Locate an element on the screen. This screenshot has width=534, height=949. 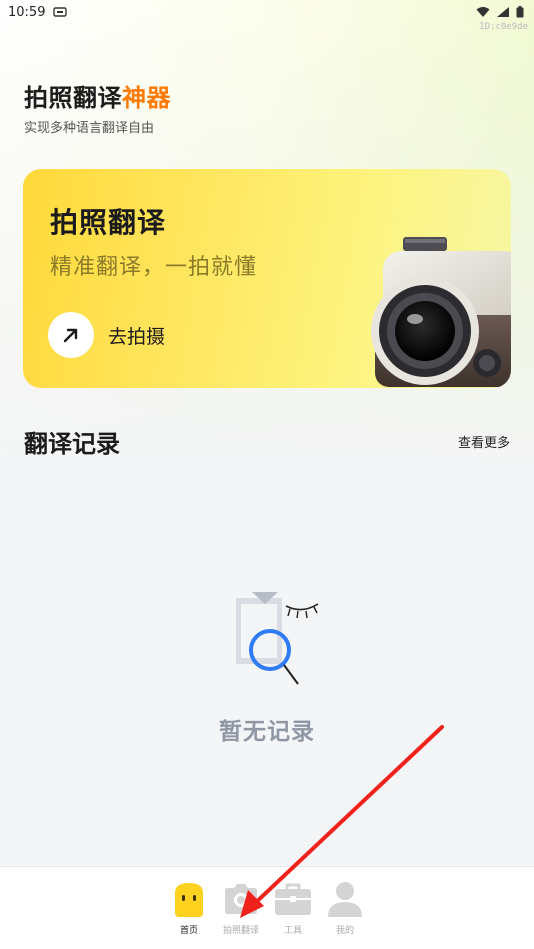
empty-search-icon is located at coordinates (277, 638).